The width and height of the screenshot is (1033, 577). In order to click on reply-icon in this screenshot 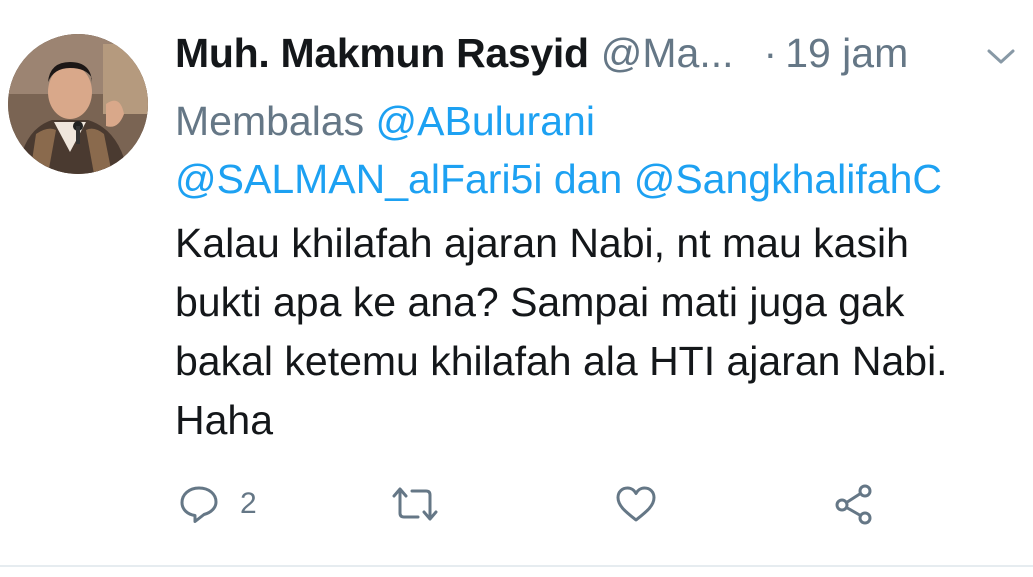, I will do `click(199, 504)`.